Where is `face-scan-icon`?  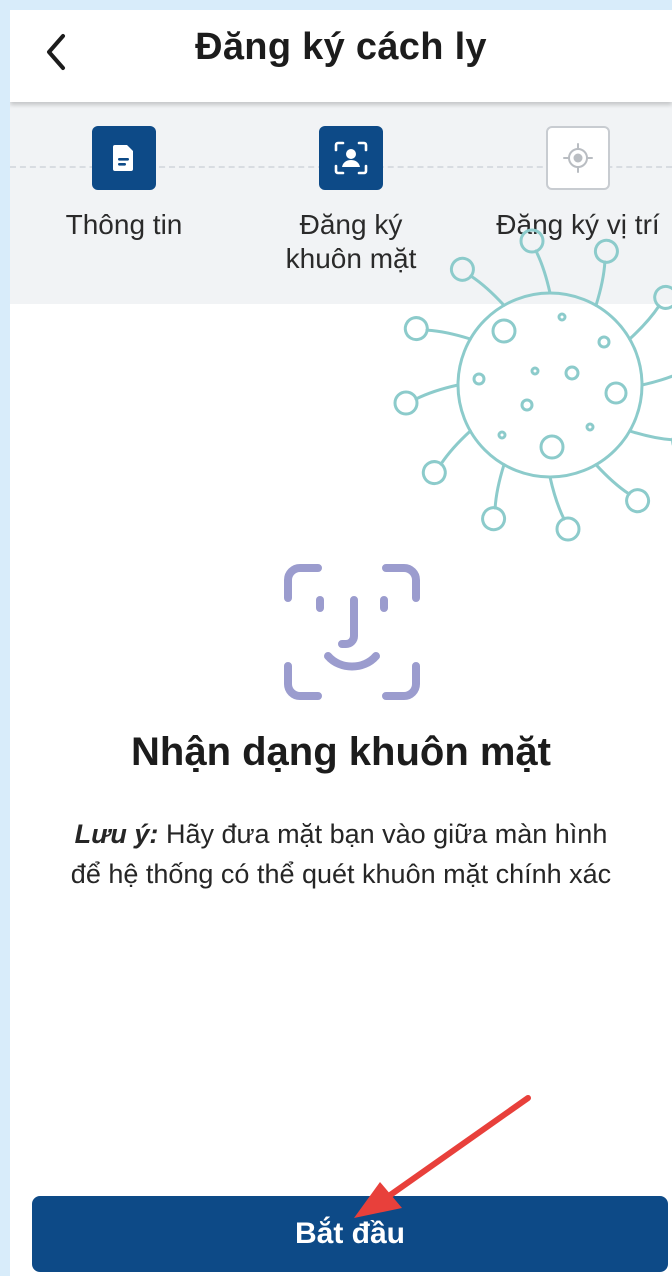
face-scan-icon is located at coordinates (352, 632).